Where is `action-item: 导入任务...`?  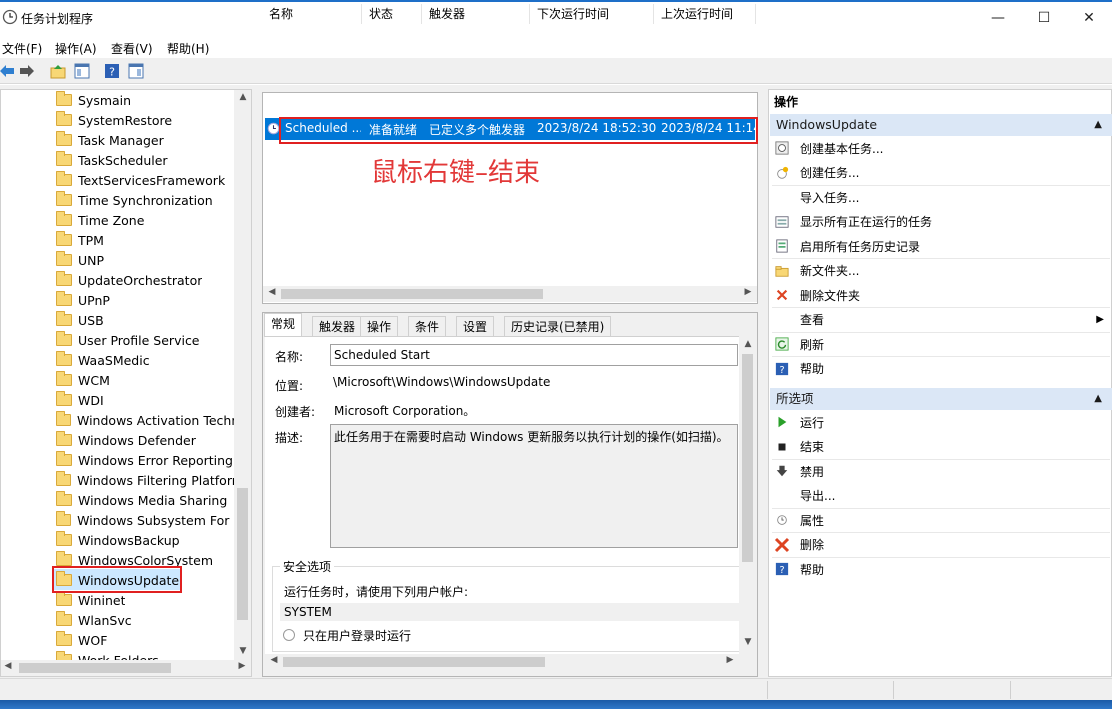 action-item: 导入任务... is located at coordinates (941, 197).